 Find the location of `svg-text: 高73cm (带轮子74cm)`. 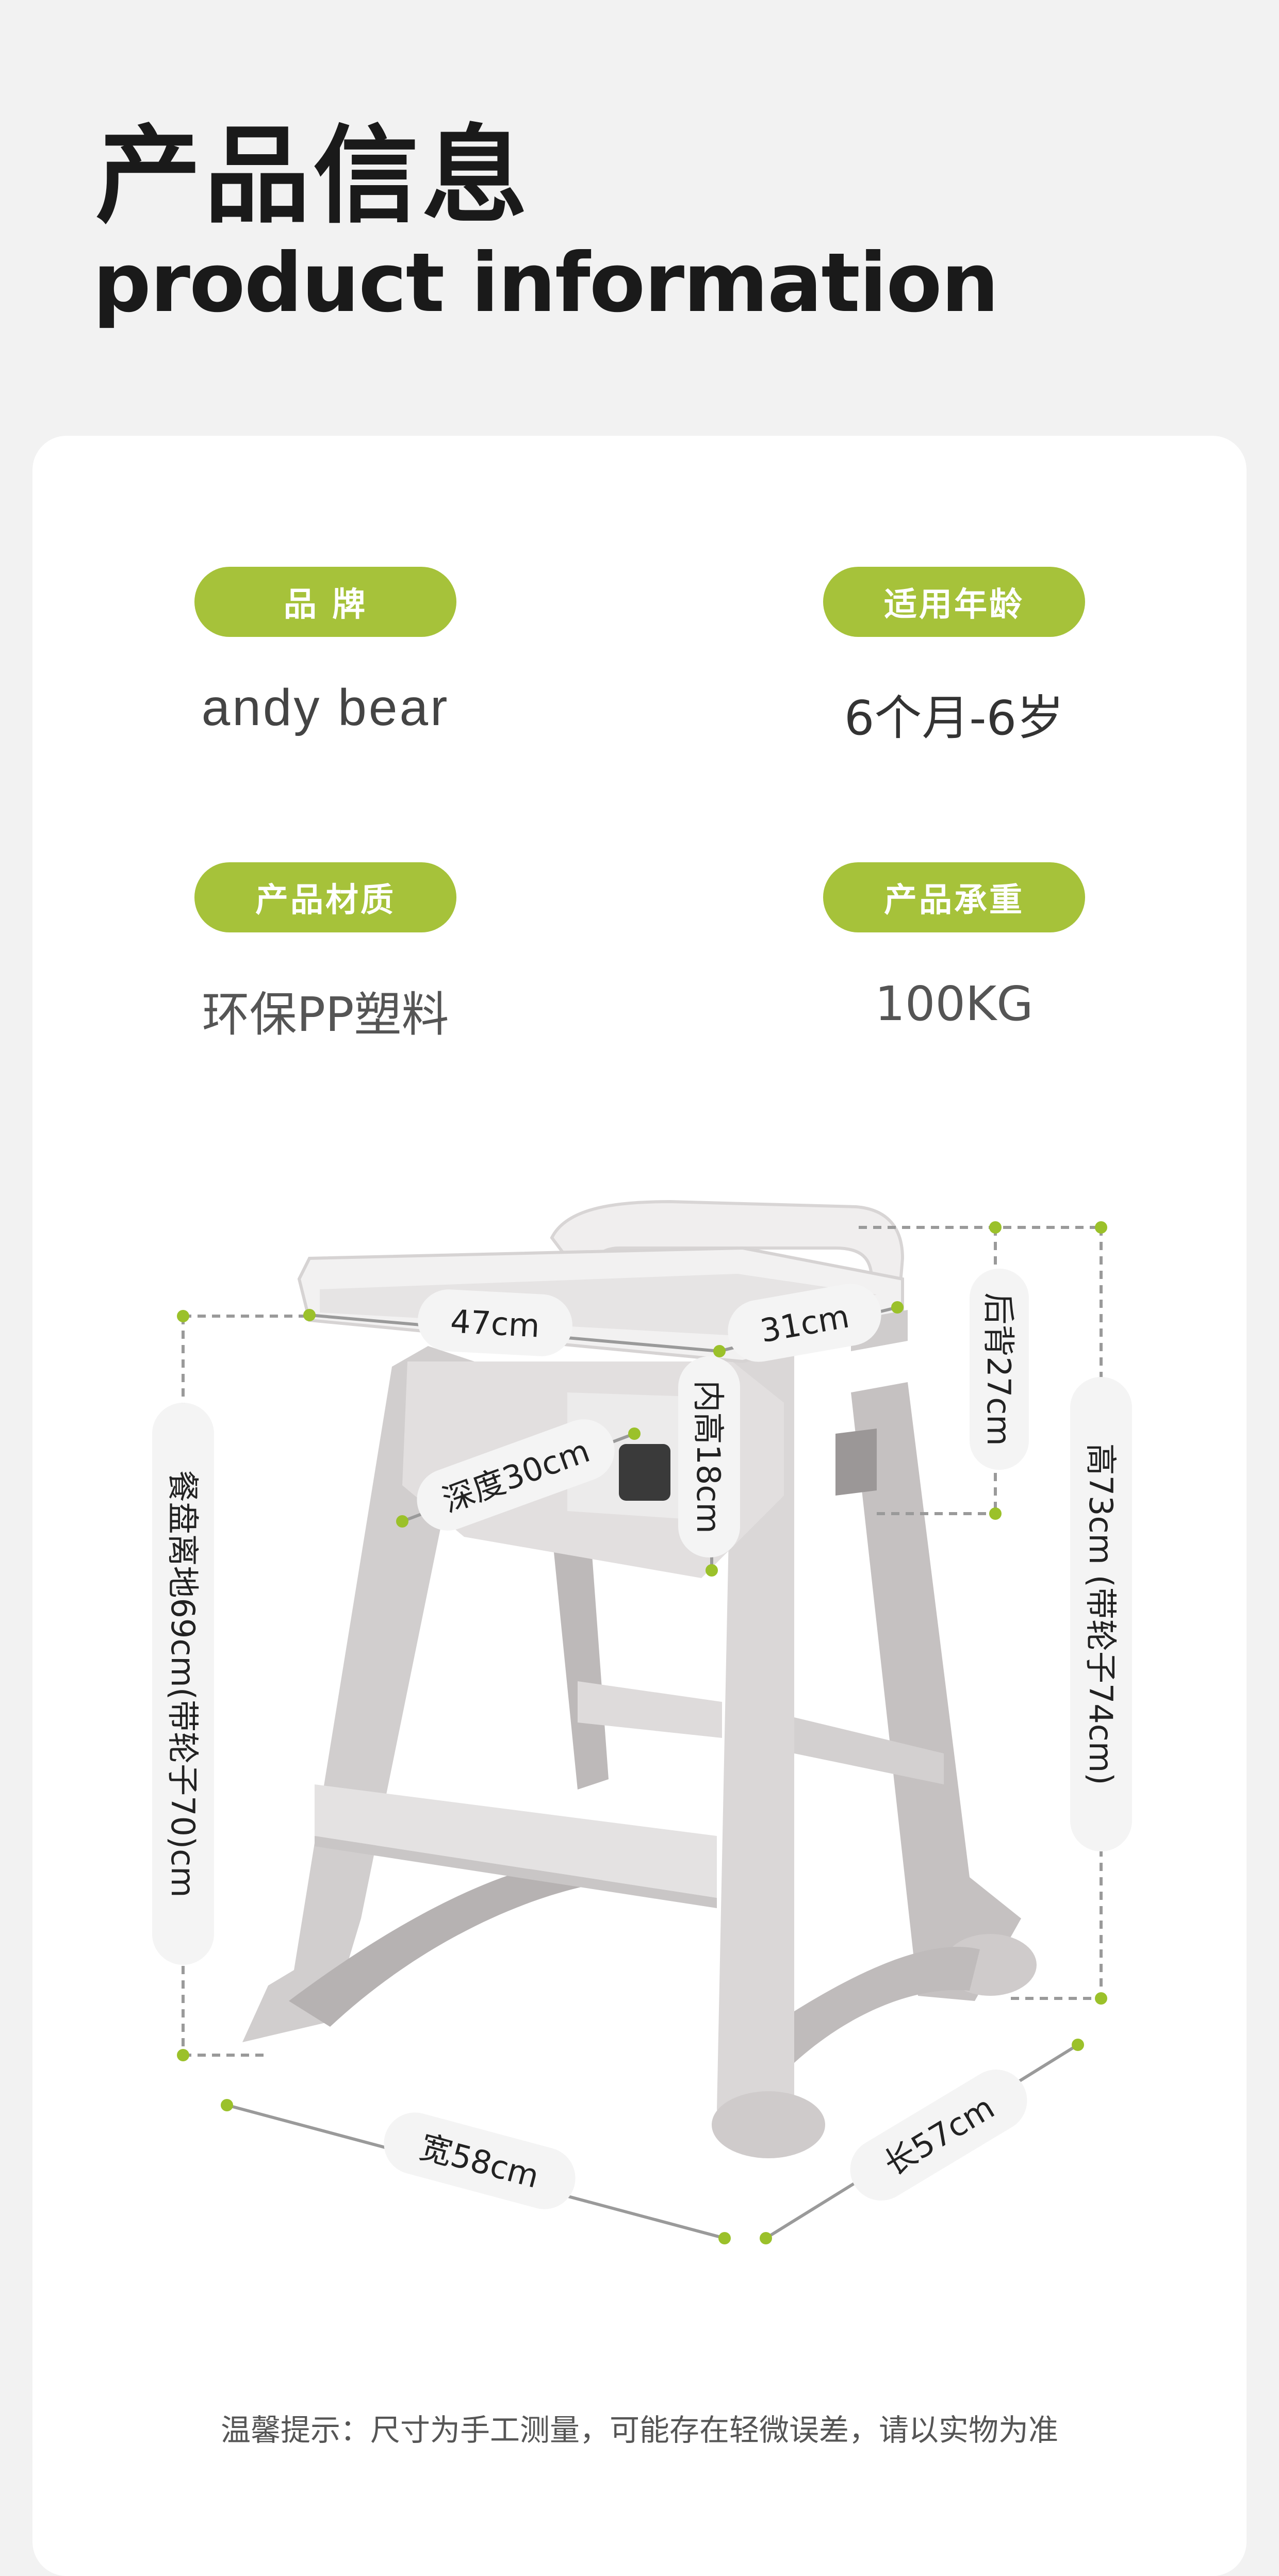

svg-text: 高73cm (带轮子74cm) is located at coordinates (1101, 1614).